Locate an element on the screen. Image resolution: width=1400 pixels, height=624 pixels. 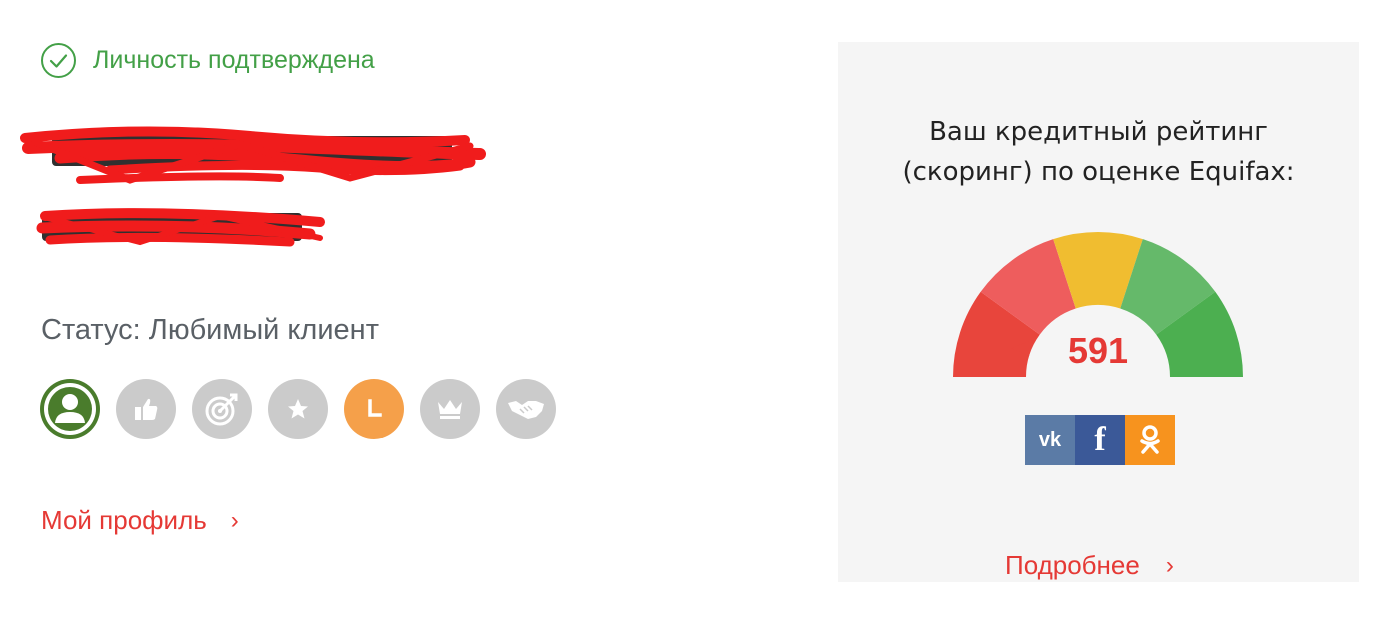
more-details-link: Подробнее › is located at coordinates (1089, 565).